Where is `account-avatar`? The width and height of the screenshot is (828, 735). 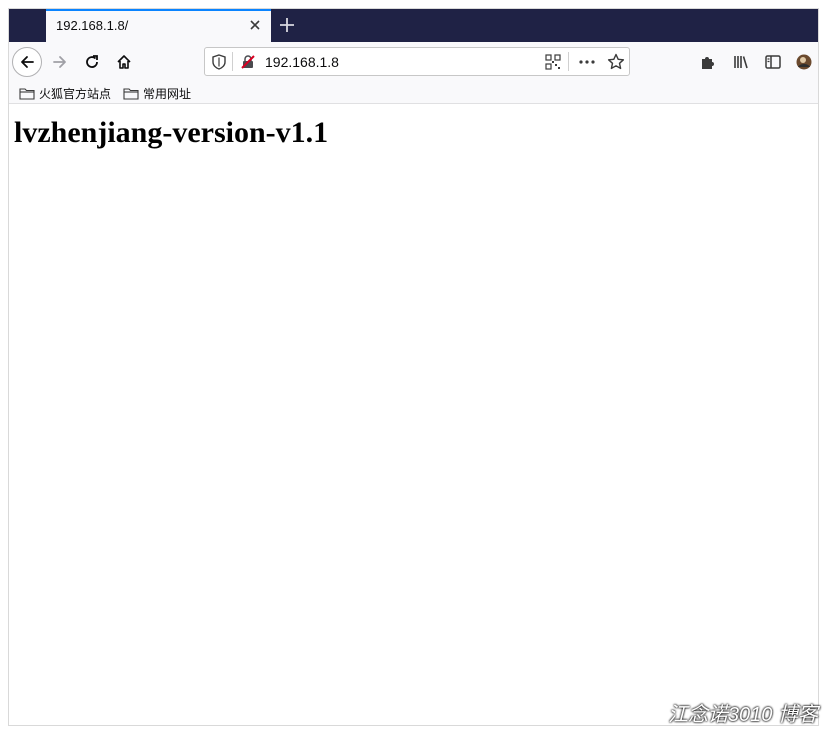 account-avatar is located at coordinates (804, 62).